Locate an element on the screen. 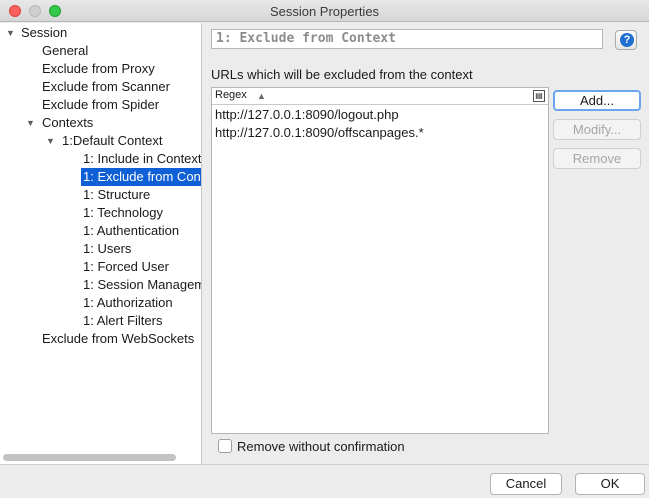 The height and width of the screenshot is (498, 649). tree-node-forced-user: 1: Forced User is located at coordinates (126, 267).